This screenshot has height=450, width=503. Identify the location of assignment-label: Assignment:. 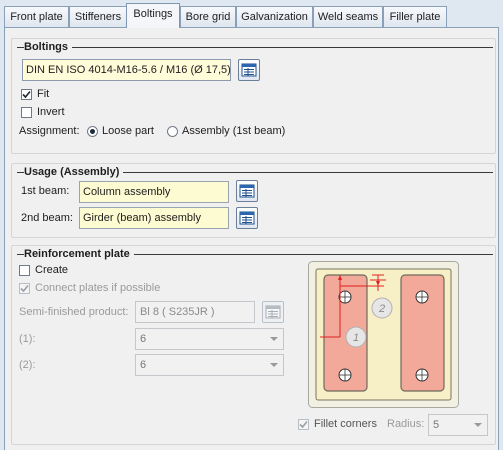
(49, 131).